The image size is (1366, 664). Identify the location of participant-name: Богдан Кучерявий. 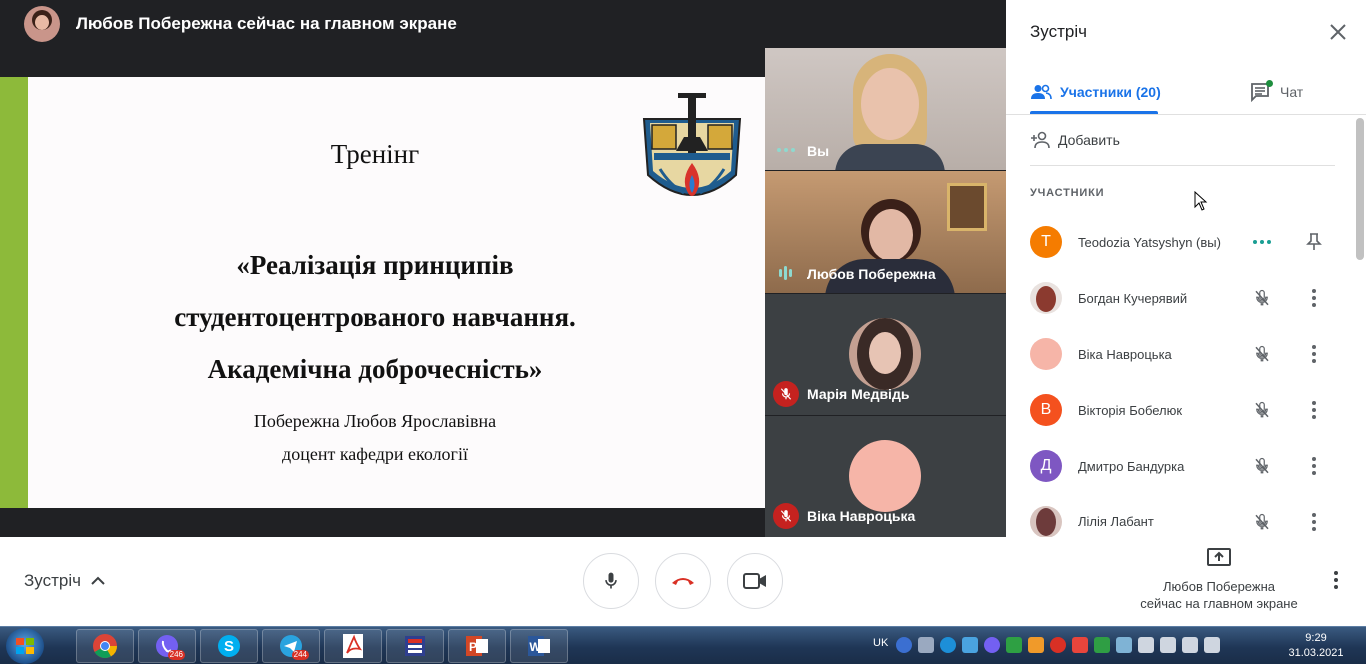
(1133, 298).